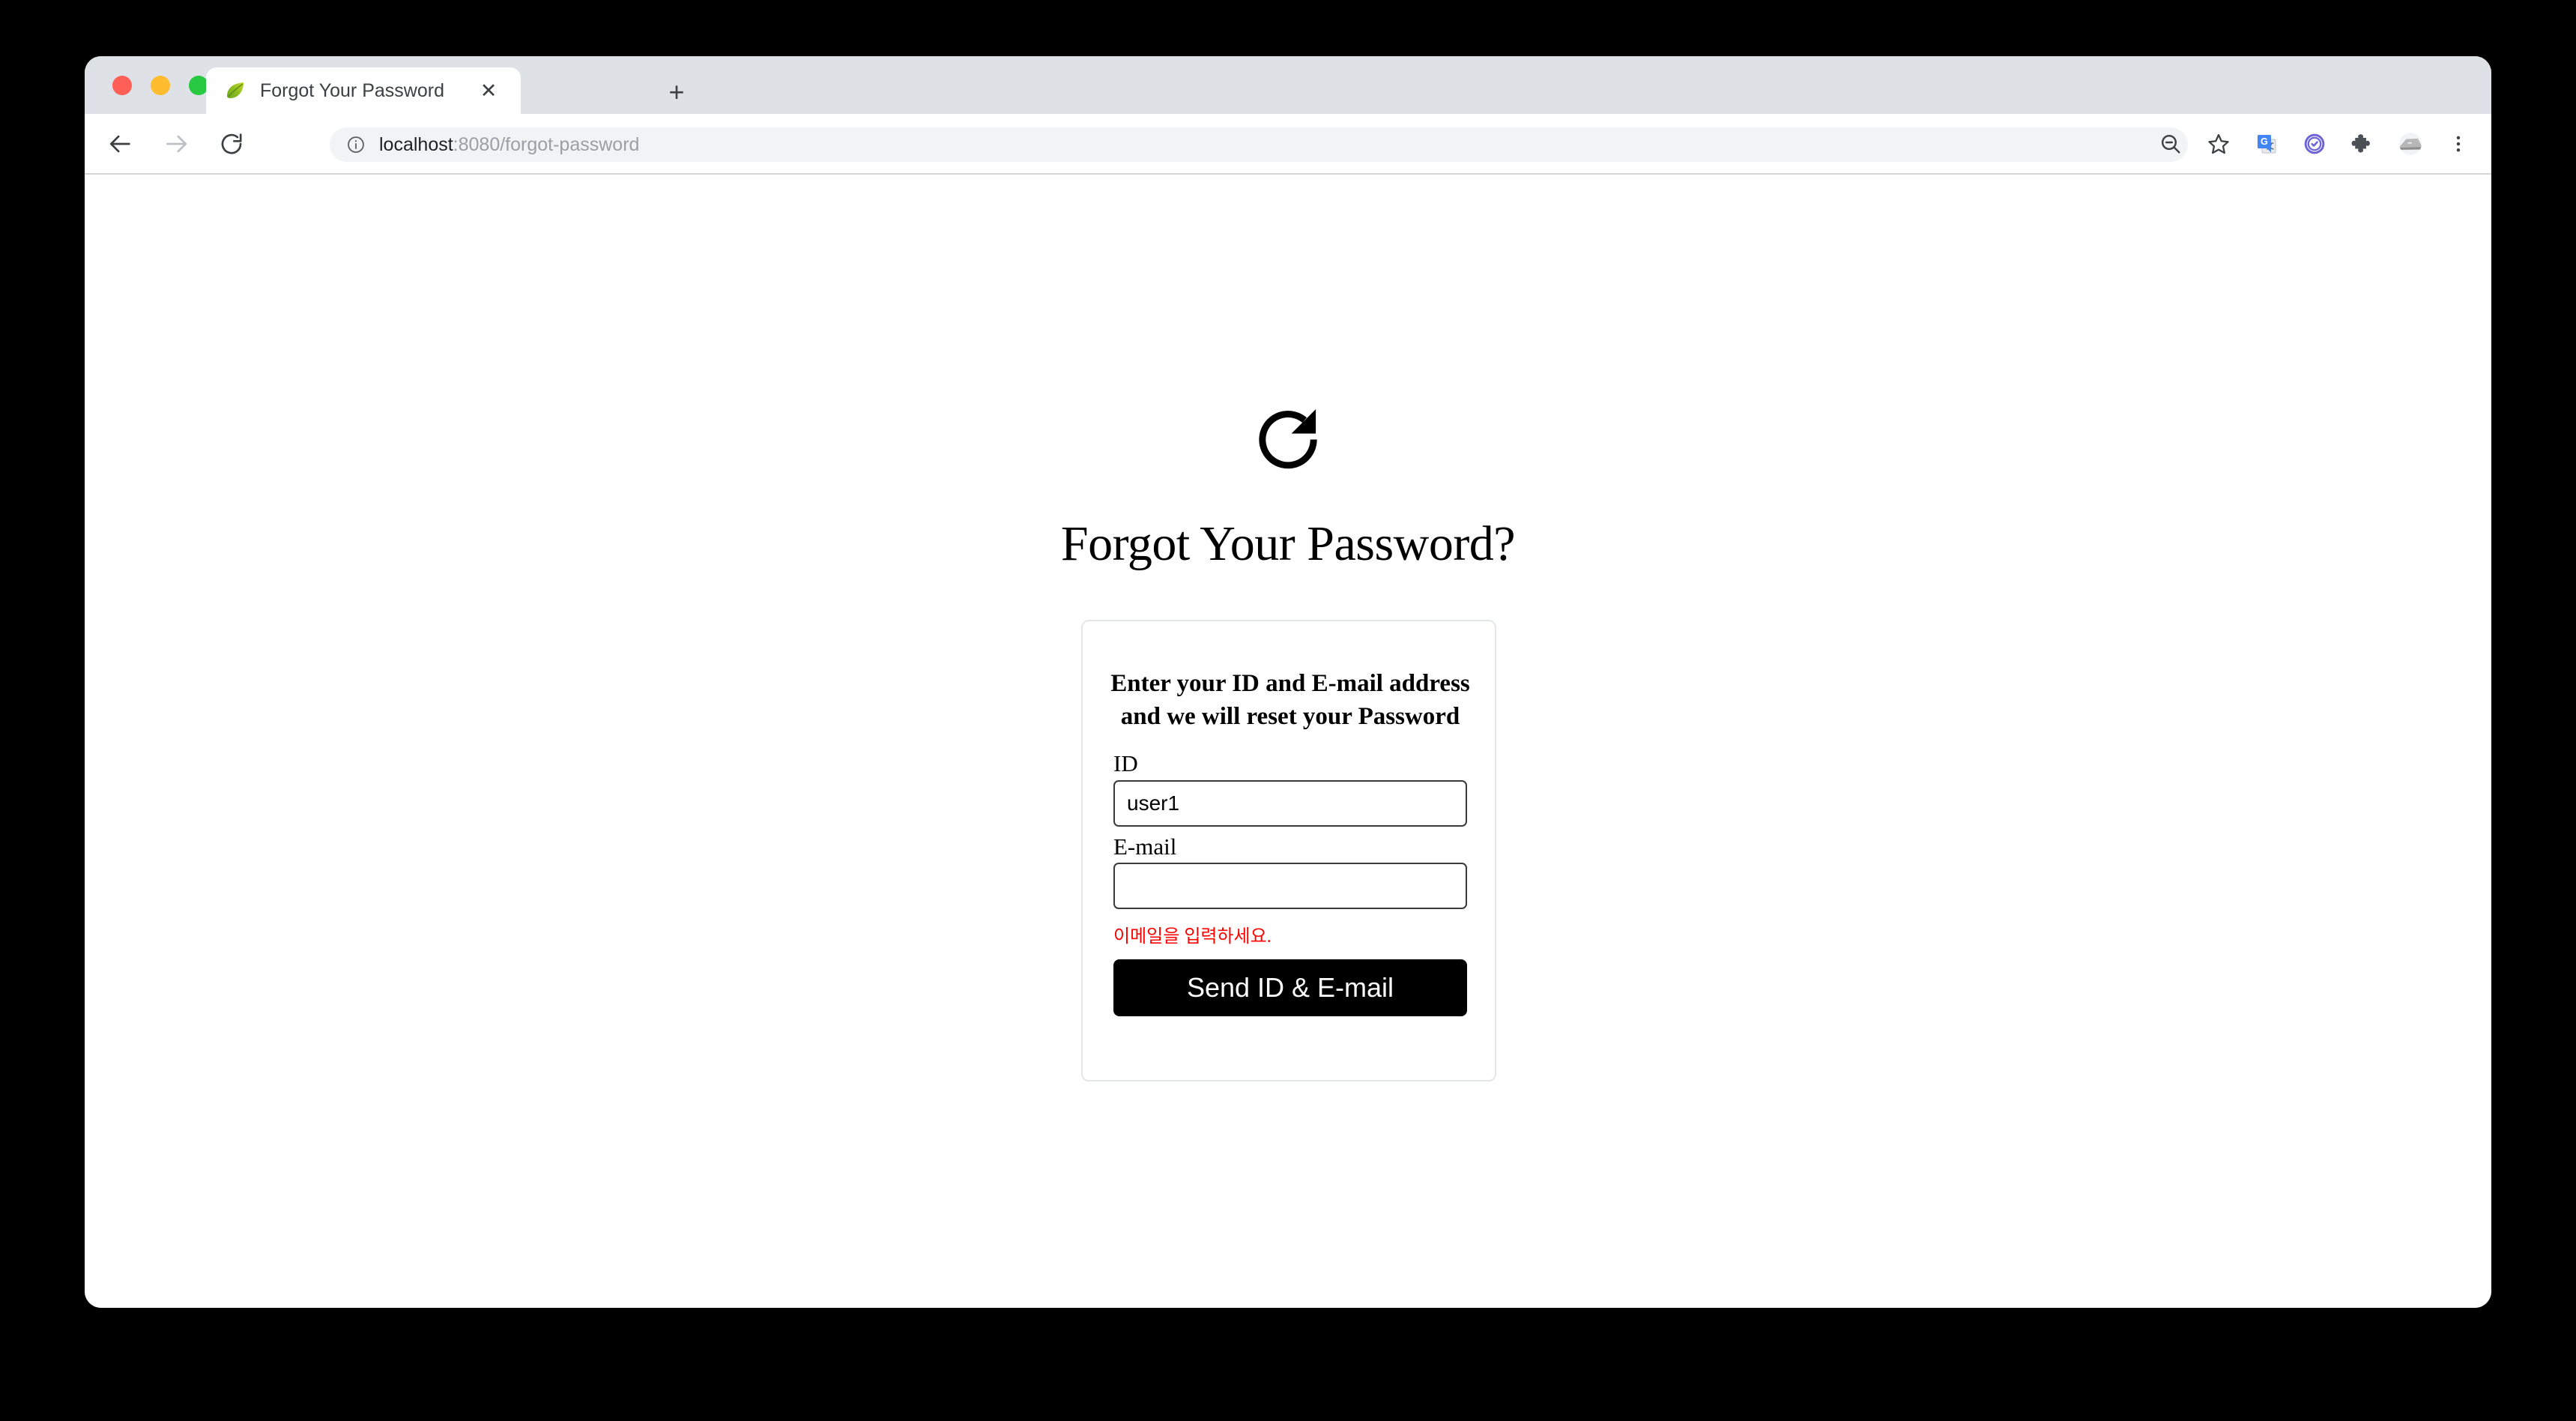  I want to click on back-arrow-icon, so click(120, 143).